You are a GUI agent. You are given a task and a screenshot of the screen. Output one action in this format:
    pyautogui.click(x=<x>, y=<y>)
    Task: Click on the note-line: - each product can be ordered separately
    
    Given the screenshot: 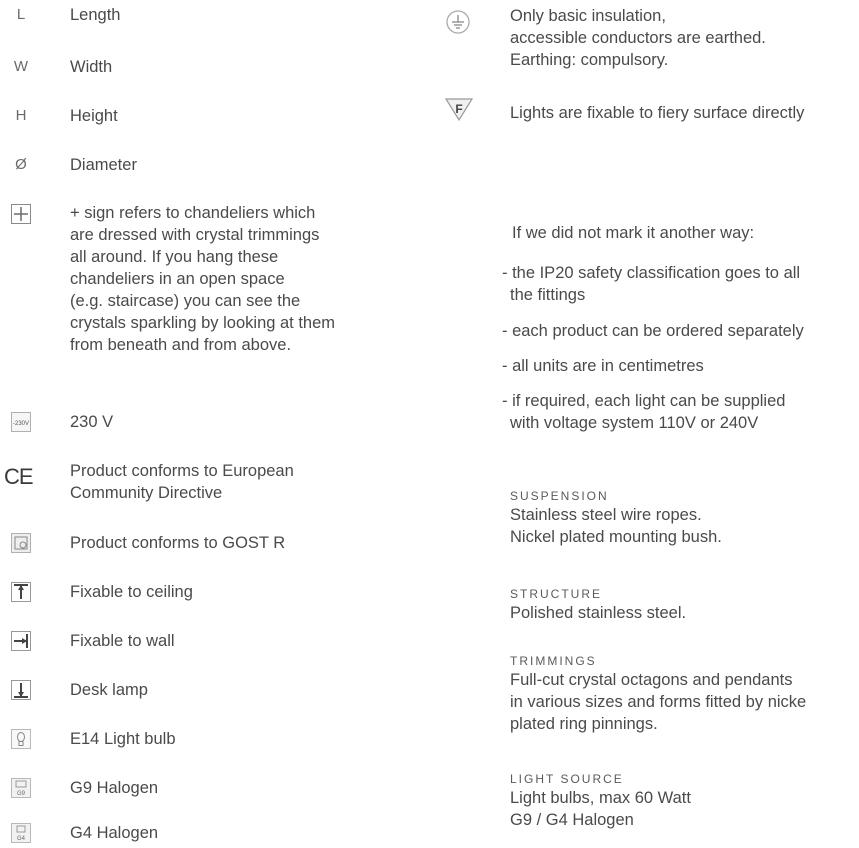 What is the action you would take?
    pyautogui.click(x=653, y=331)
    